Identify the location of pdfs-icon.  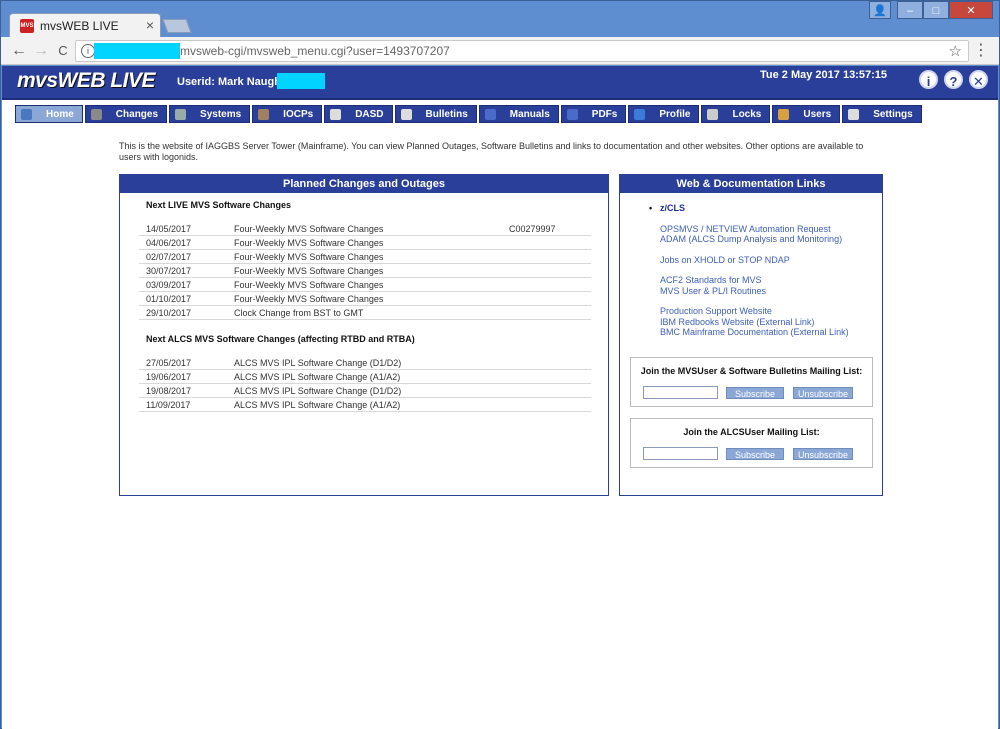
(572, 114).